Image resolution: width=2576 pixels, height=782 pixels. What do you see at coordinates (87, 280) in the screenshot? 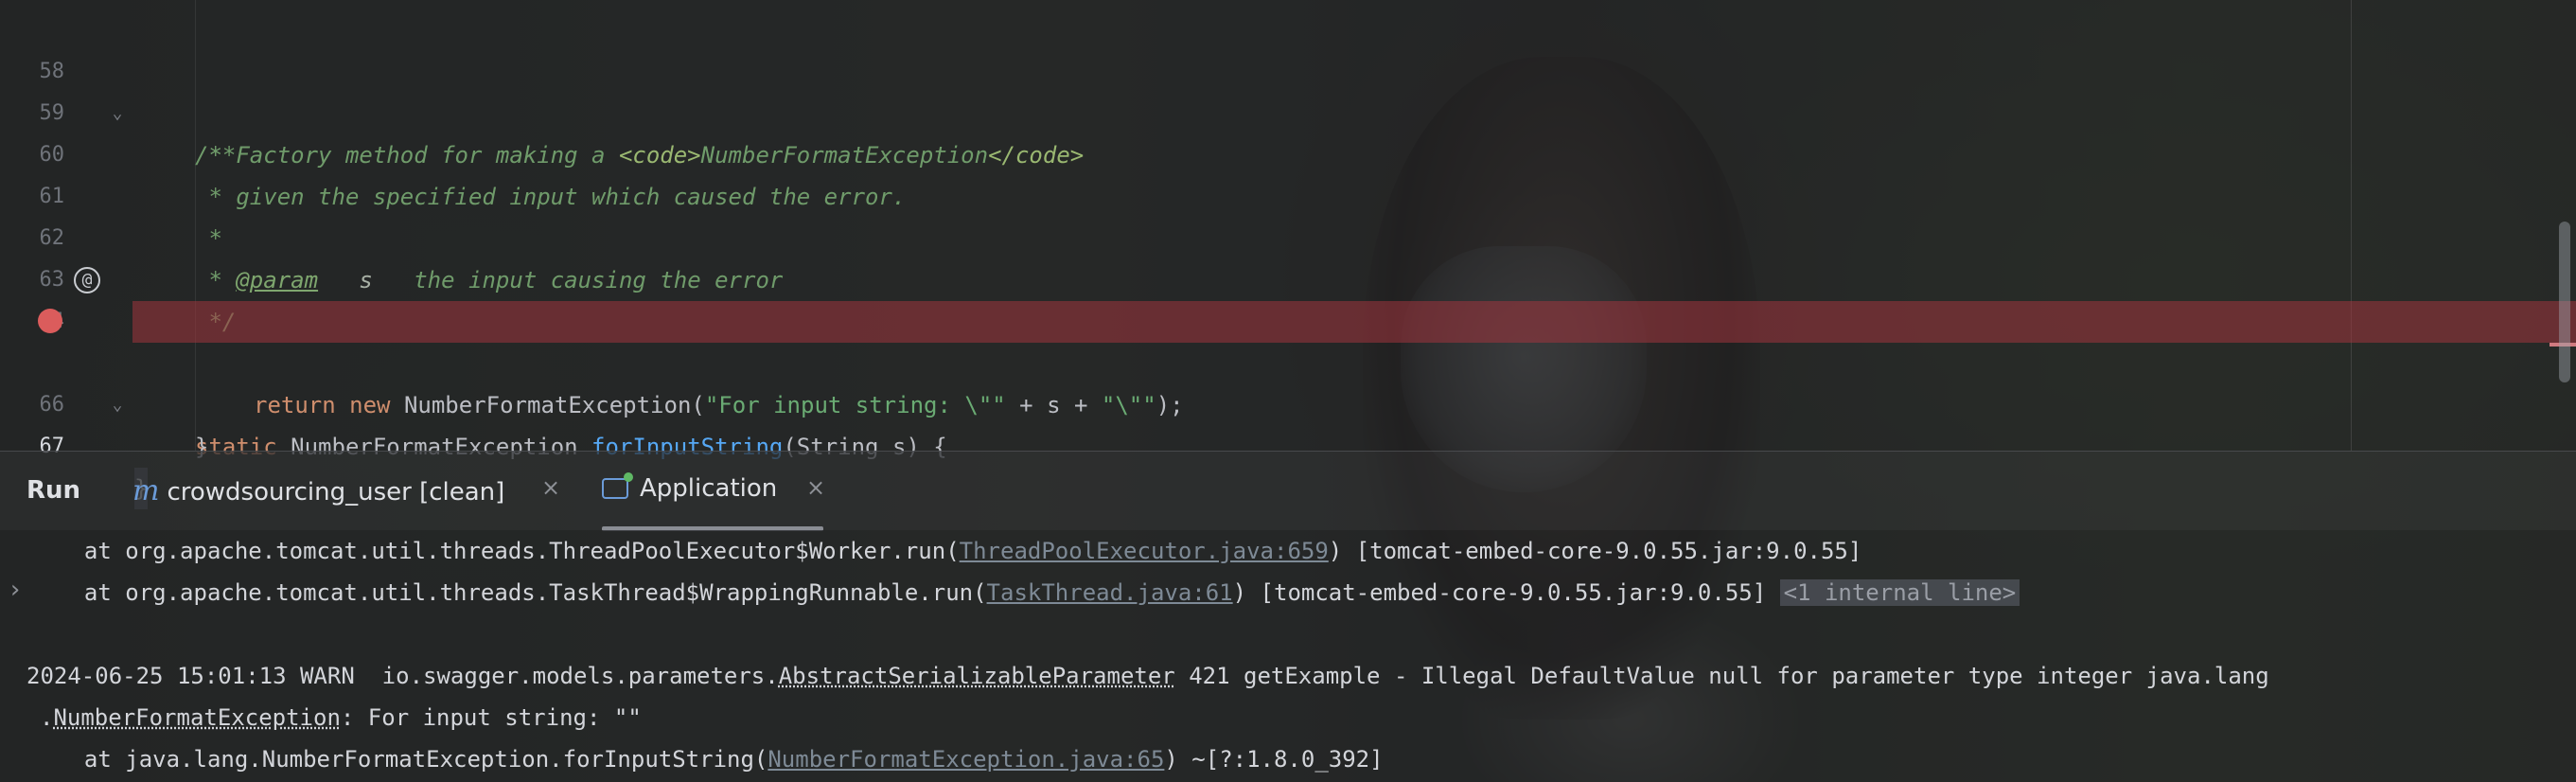
I see `override-marker-icon: @` at bounding box center [87, 280].